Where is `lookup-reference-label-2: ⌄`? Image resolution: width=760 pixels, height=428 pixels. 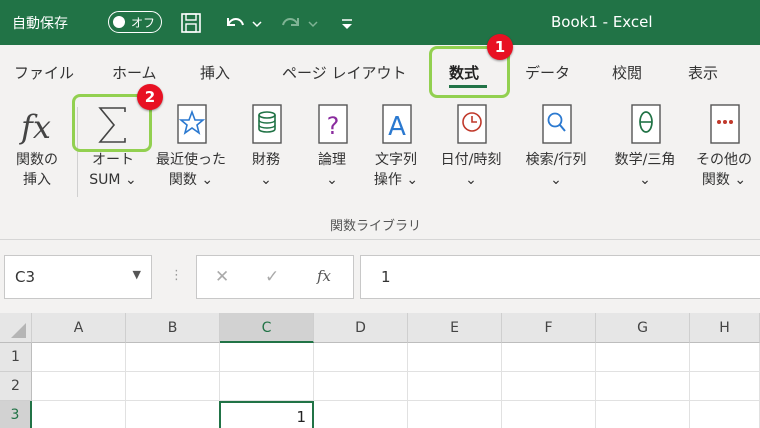 lookup-reference-label-2: ⌄ is located at coordinates (556, 180).